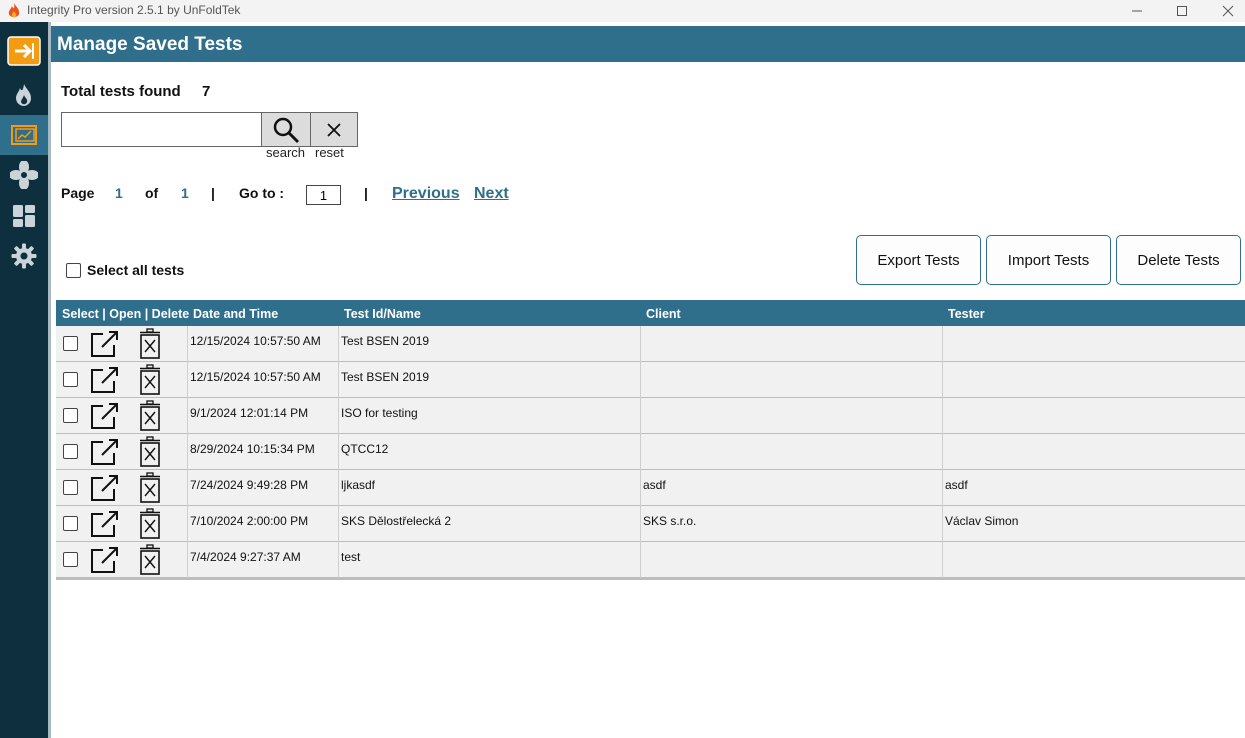 The width and height of the screenshot is (1245, 738). What do you see at coordinates (329, 152) in the screenshot?
I see `reset-caption: reset` at bounding box center [329, 152].